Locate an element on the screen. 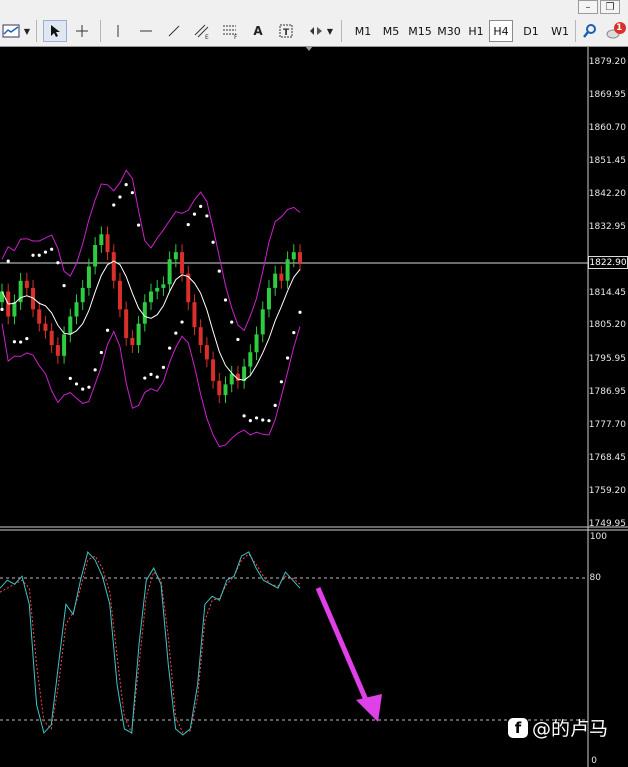 The image size is (628, 767). moving-average-line is located at coordinates (151, 320).